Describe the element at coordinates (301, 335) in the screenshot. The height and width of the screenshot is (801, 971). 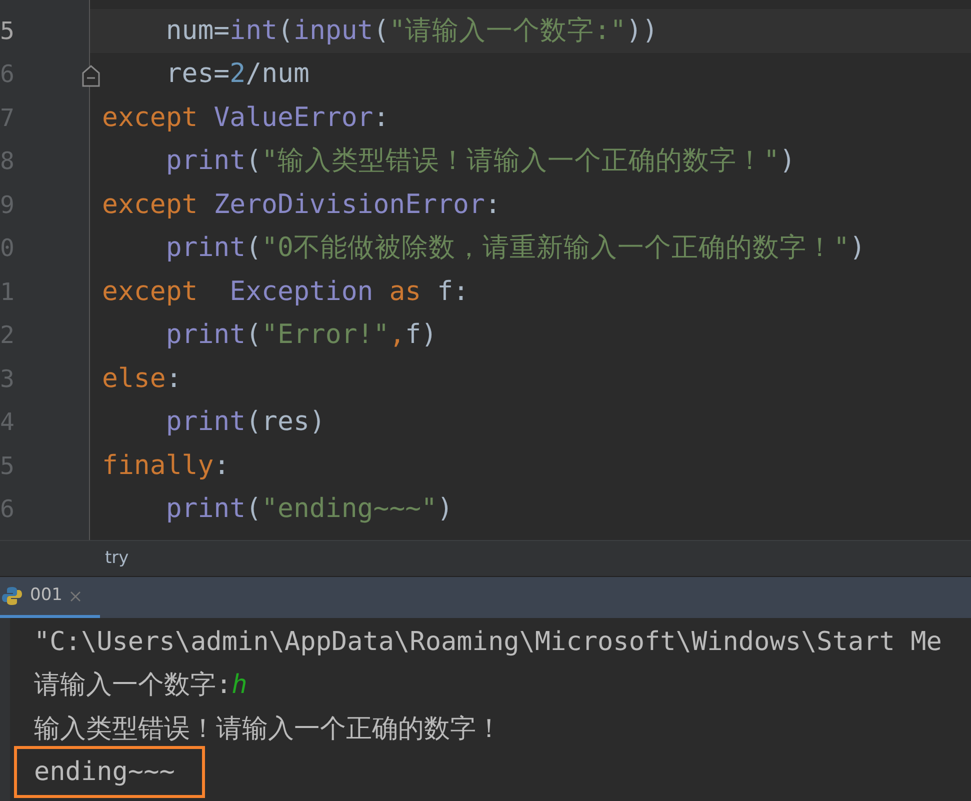
I see `code-line: print("Error!",f)` at that location.